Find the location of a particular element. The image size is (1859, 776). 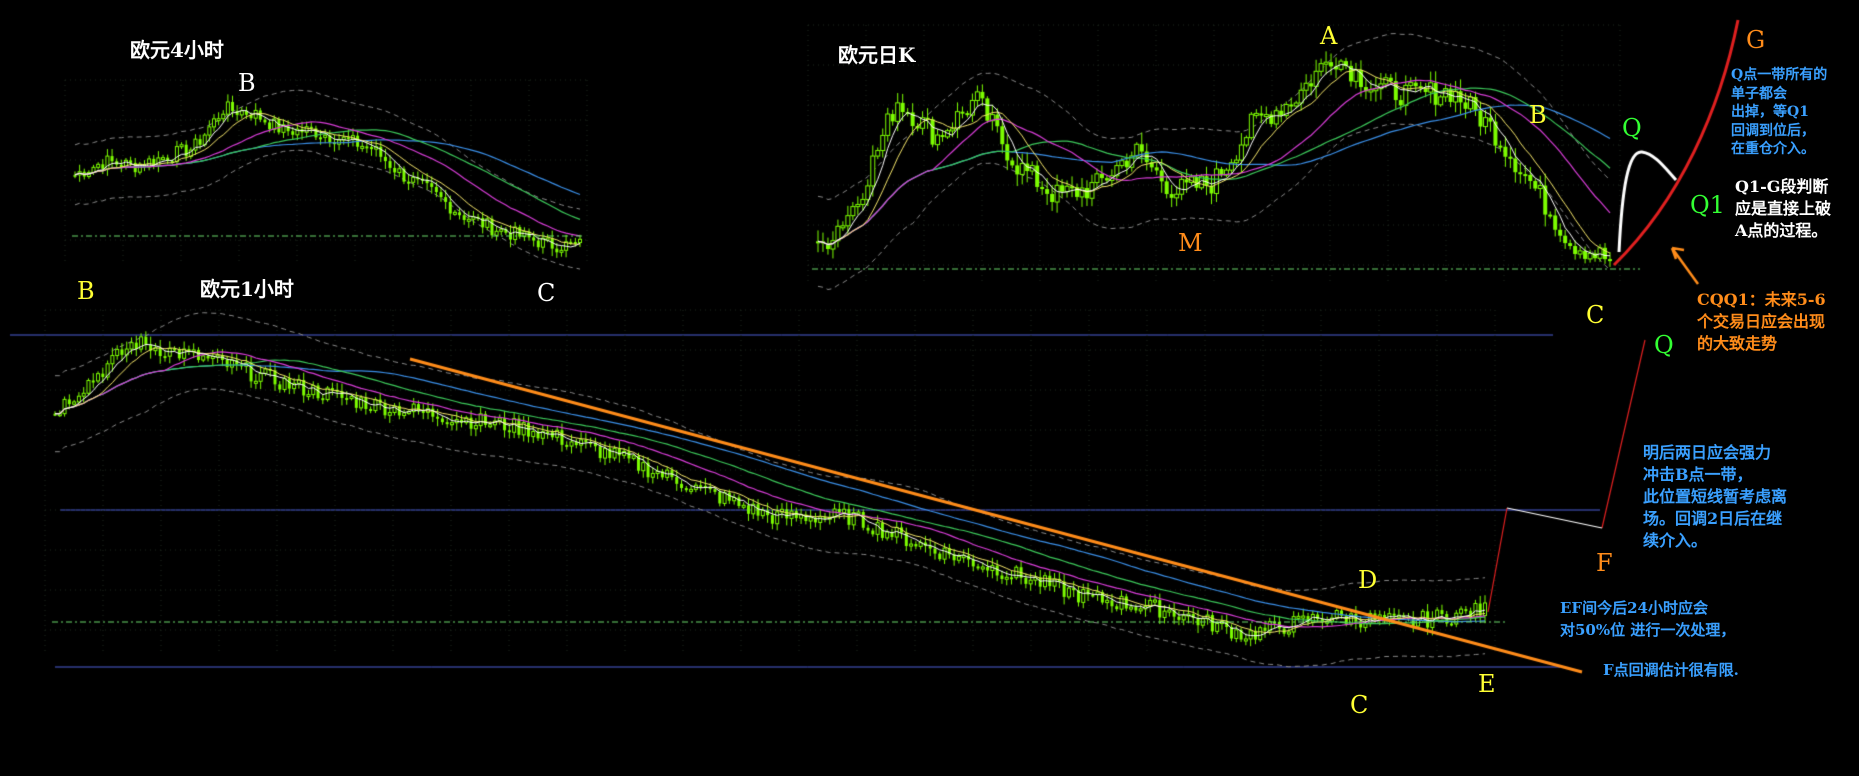

note-line: Q点一带所有的 is located at coordinates (1779, 75).